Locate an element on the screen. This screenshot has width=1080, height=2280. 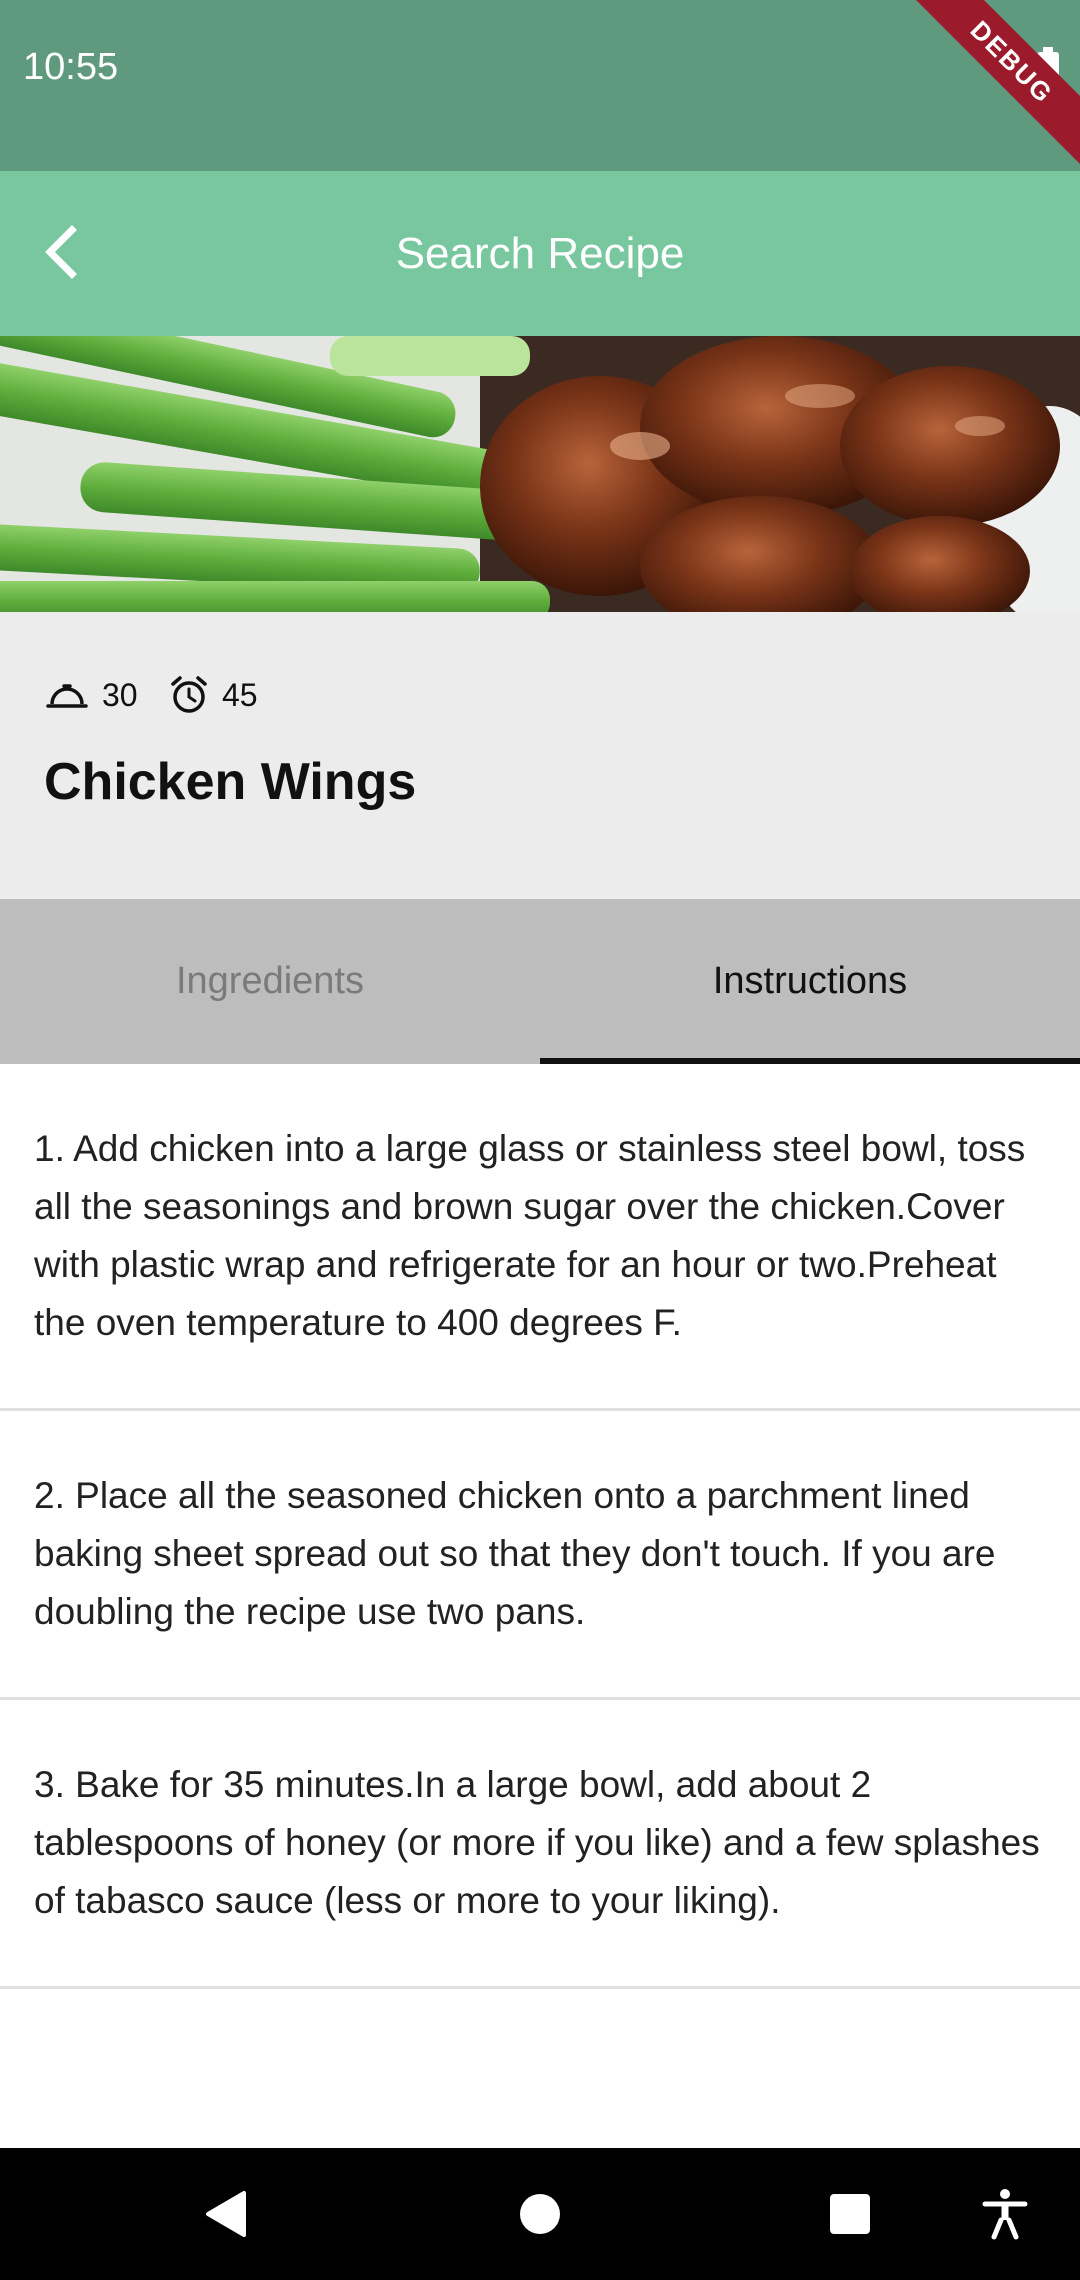
tab-ingredients: Ingredients is located at coordinates (270, 981).